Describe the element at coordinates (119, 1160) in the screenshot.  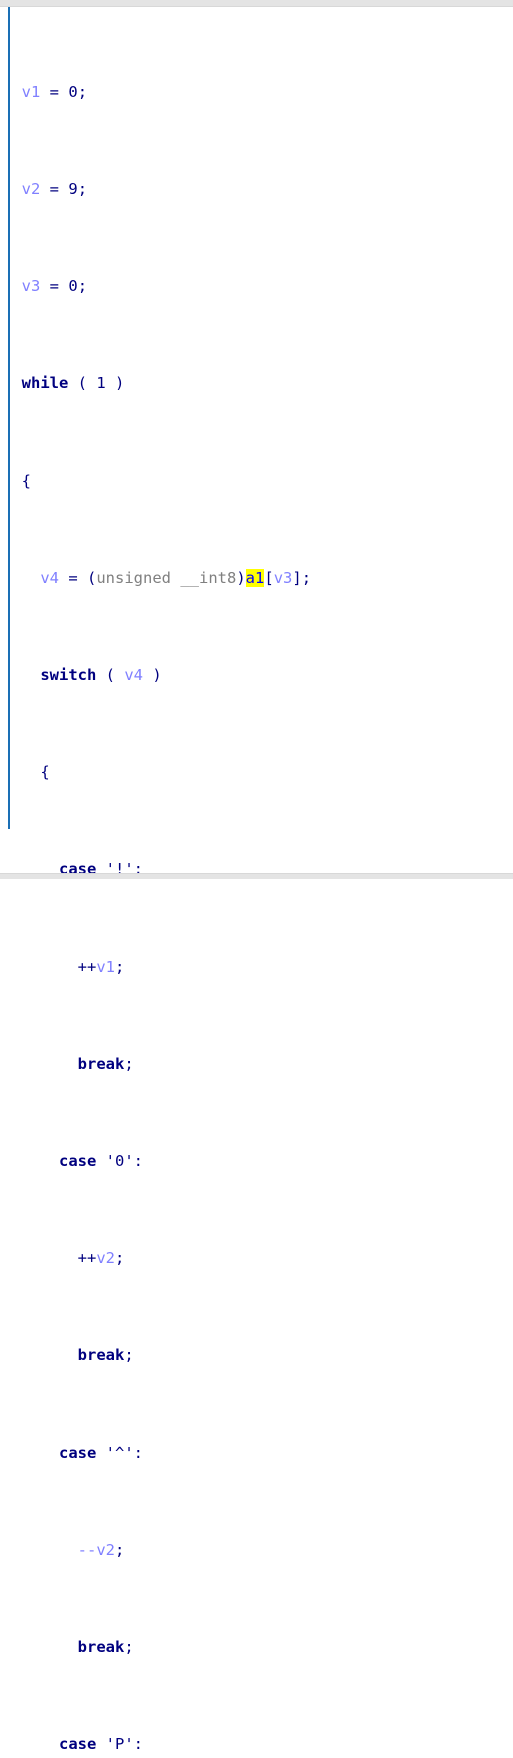
I see `char-literal-zero: '0'` at that location.